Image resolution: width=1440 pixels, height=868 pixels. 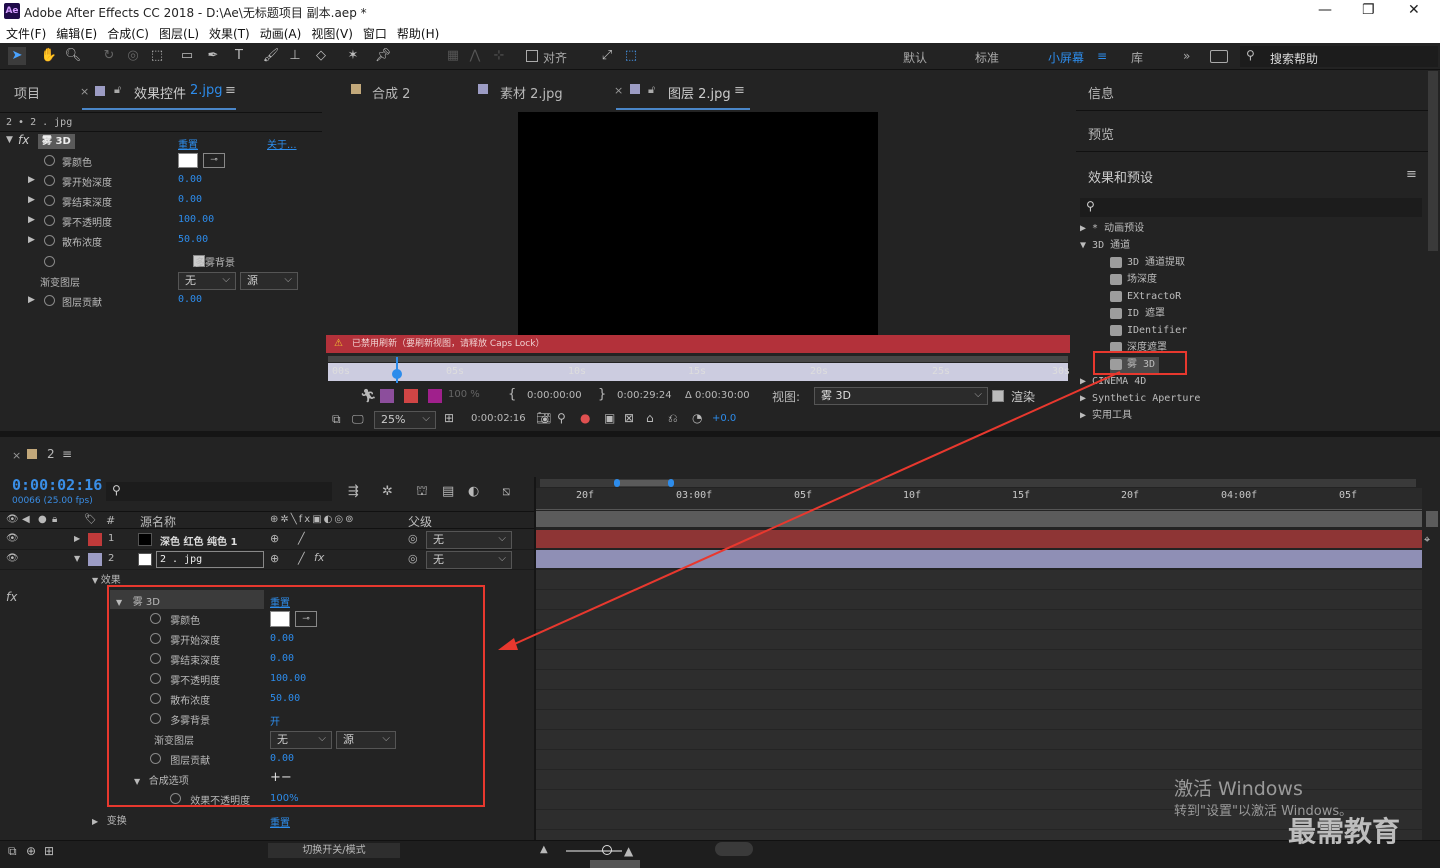 I want to click on workspace-menu-icon: ≡, so click(x=1102, y=56).